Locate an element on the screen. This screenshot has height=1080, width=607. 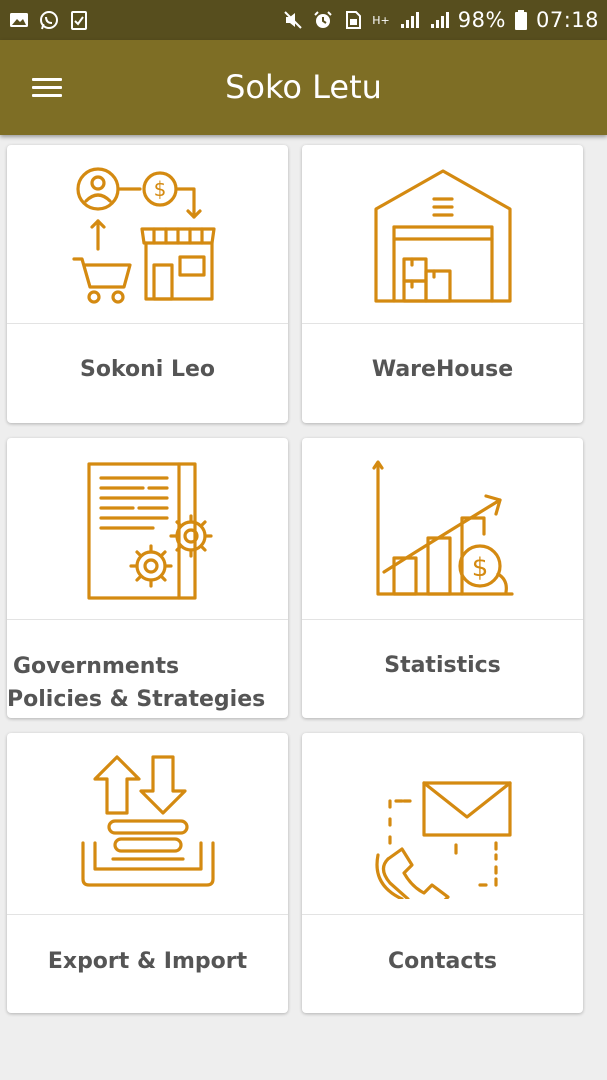
status-bar-left is located at coordinates (49, 20).